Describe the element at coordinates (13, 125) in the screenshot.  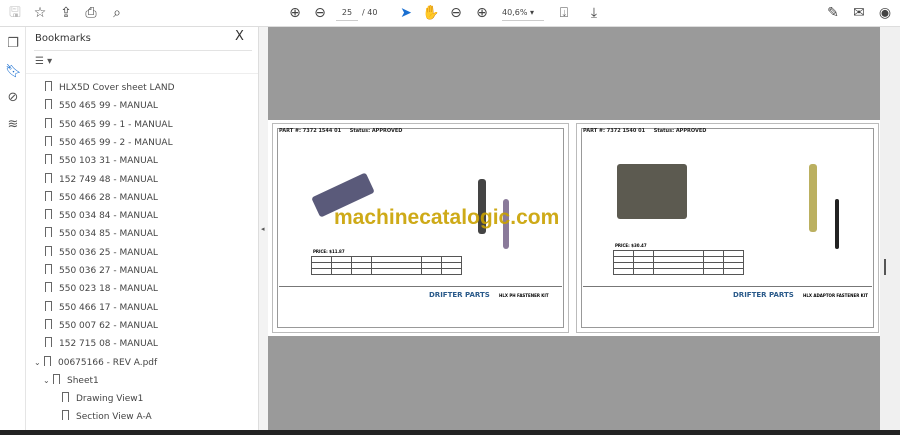
I see `layers-icon: ≋` at that location.